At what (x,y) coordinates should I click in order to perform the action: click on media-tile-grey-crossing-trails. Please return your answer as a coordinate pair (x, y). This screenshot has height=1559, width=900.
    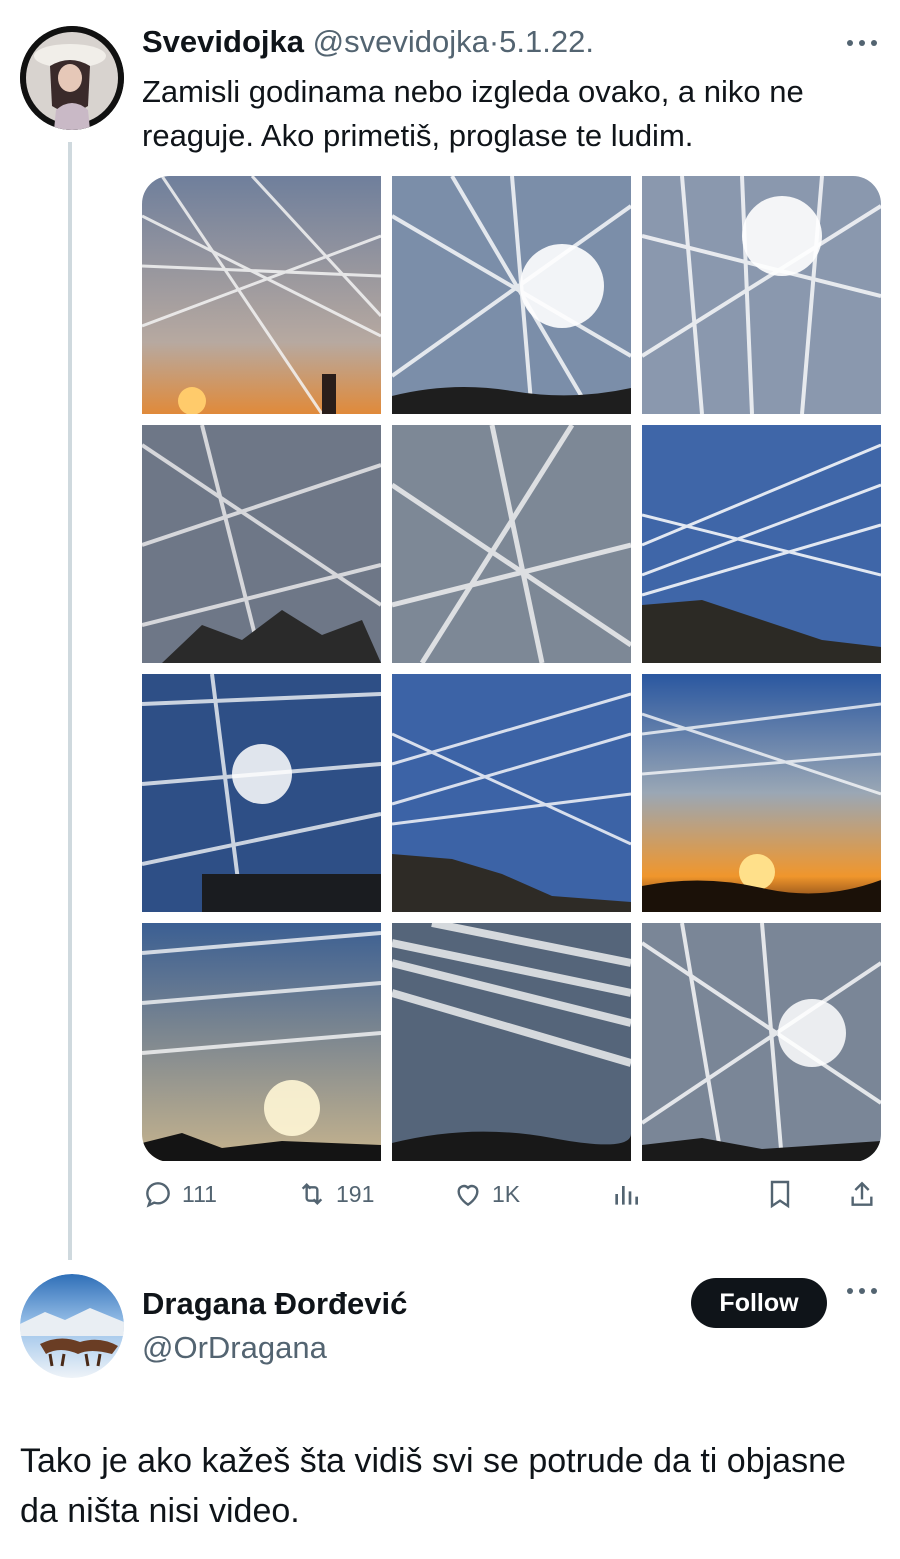
    Looking at the image, I should click on (511, 544).